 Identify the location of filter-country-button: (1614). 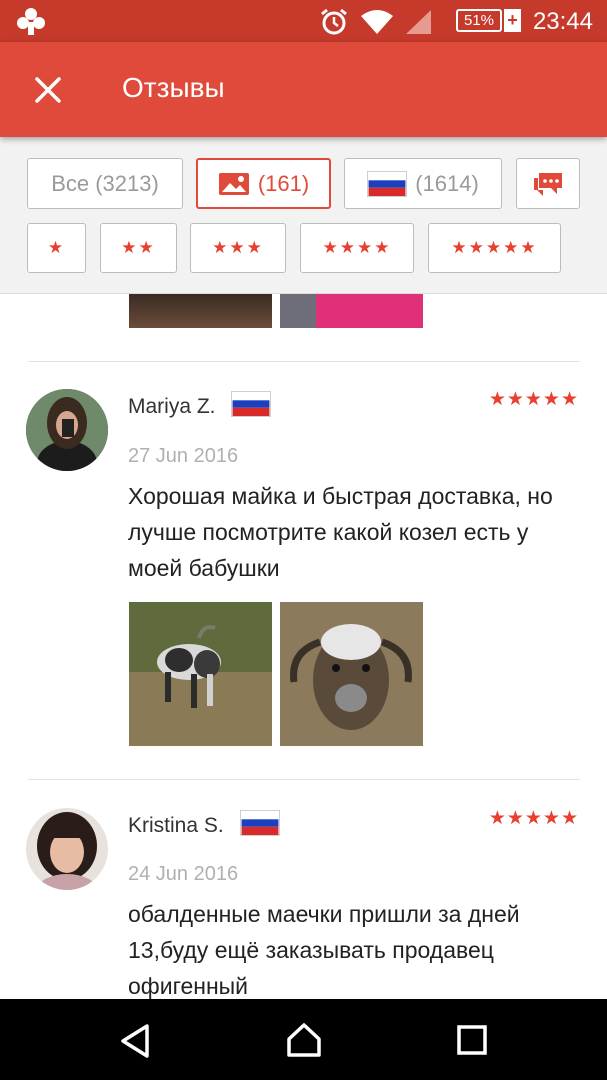
(423, 183).